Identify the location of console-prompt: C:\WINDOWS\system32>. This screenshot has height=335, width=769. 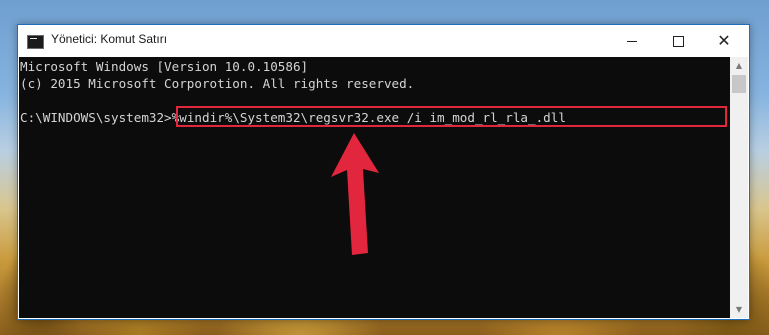
(96, 117).